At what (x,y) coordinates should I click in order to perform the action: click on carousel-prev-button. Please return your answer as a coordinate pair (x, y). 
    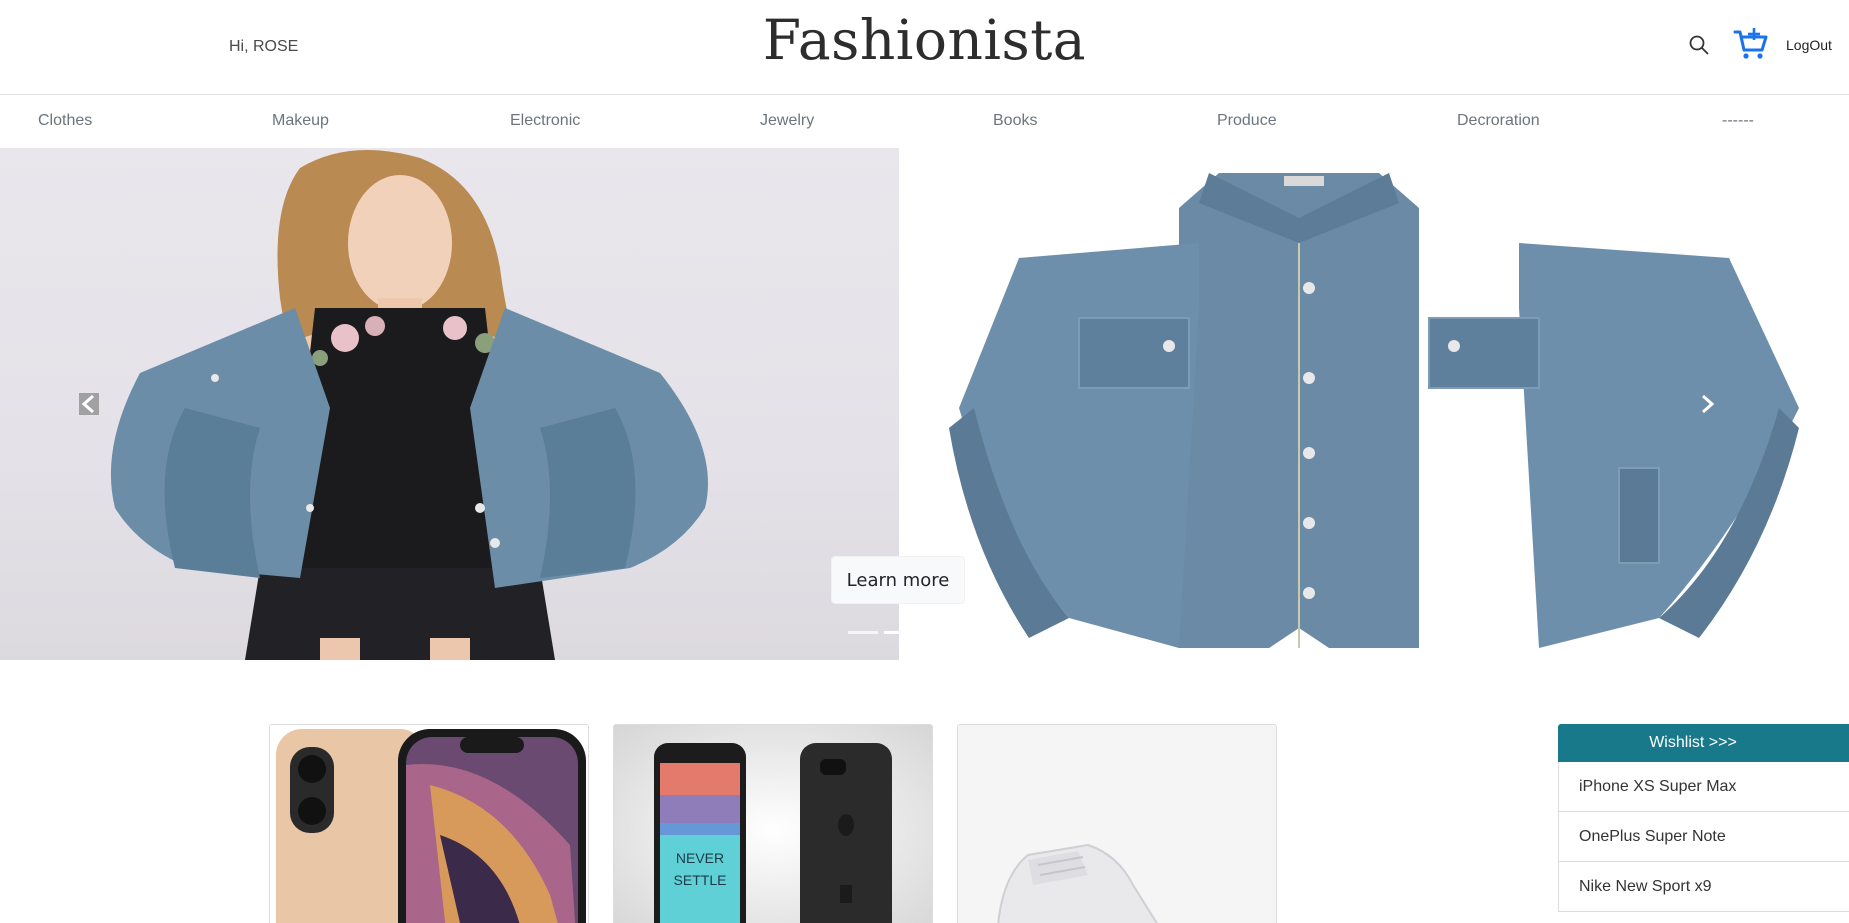
    Looking at the image, I should click on (89, 404).